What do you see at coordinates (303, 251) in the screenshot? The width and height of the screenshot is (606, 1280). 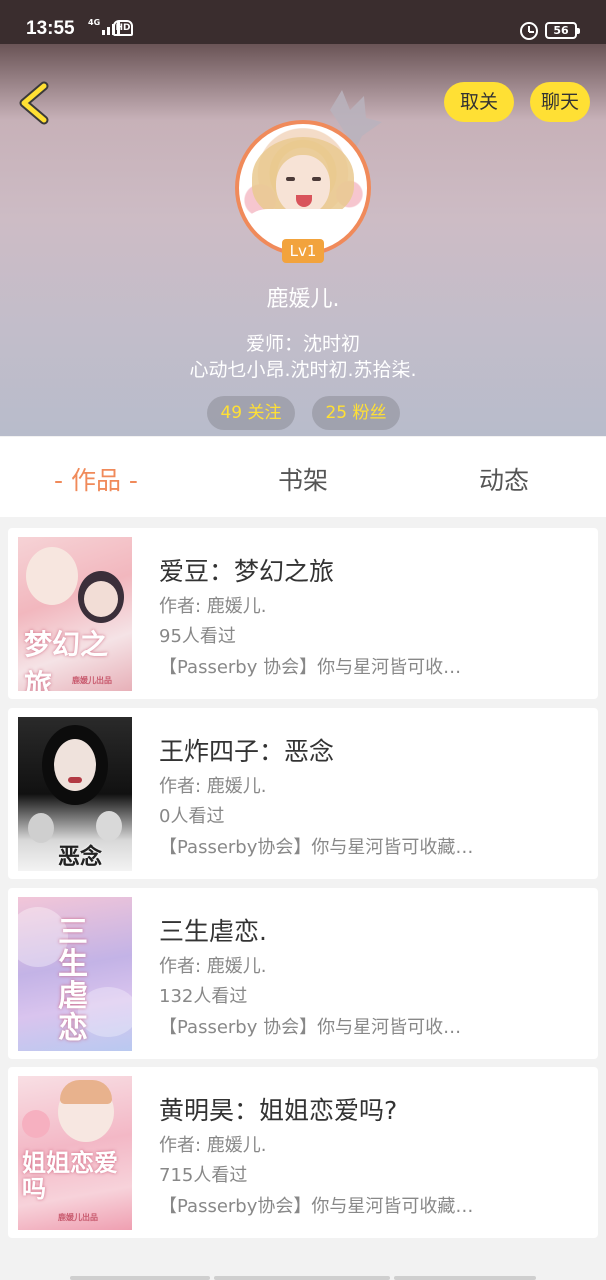 I see `level-badge: Lv1` at bounding box center [303, 251].